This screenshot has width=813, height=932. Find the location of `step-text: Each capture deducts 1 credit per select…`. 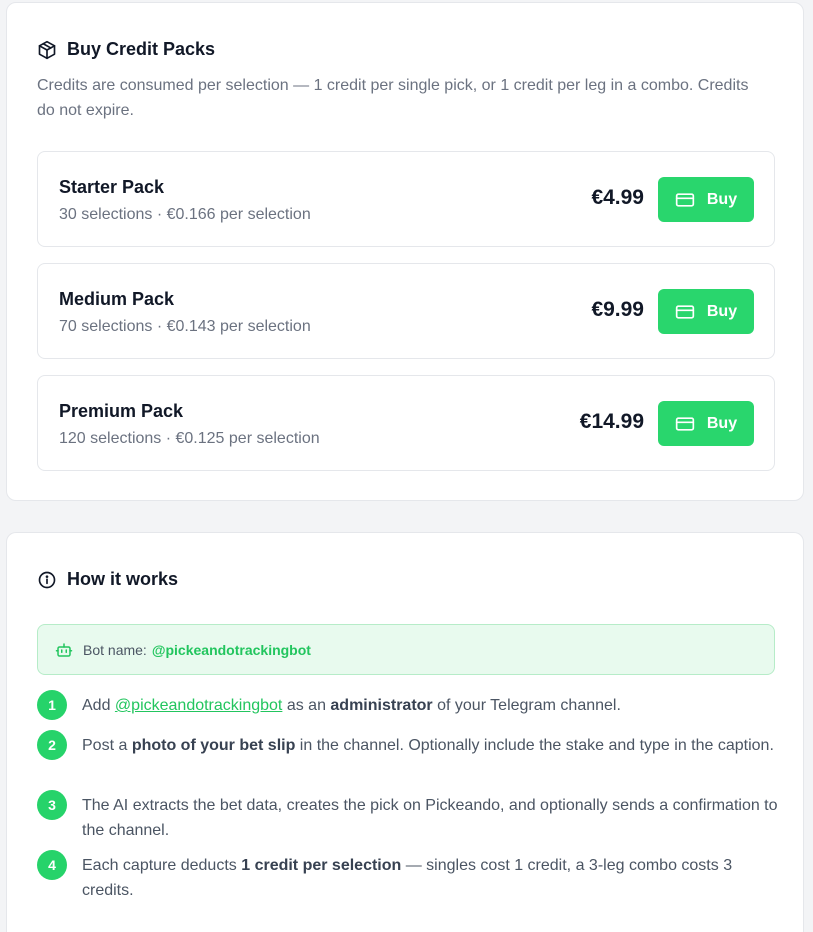

step-text: Each capture deducts 1 credit per select… is located at coordinates (407, 878).